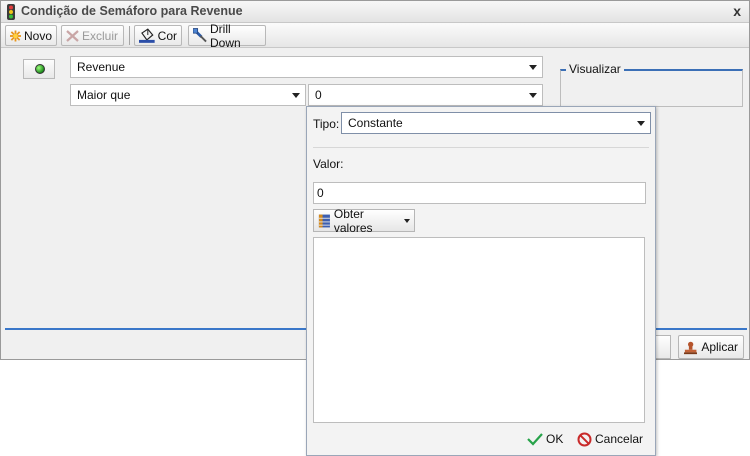 This screenshot has width=750, height=456. What do you see at coordinates (353, 220) in the screenshot?
I see `get-values-label: Obter valores` at bounding box center [353, 220].